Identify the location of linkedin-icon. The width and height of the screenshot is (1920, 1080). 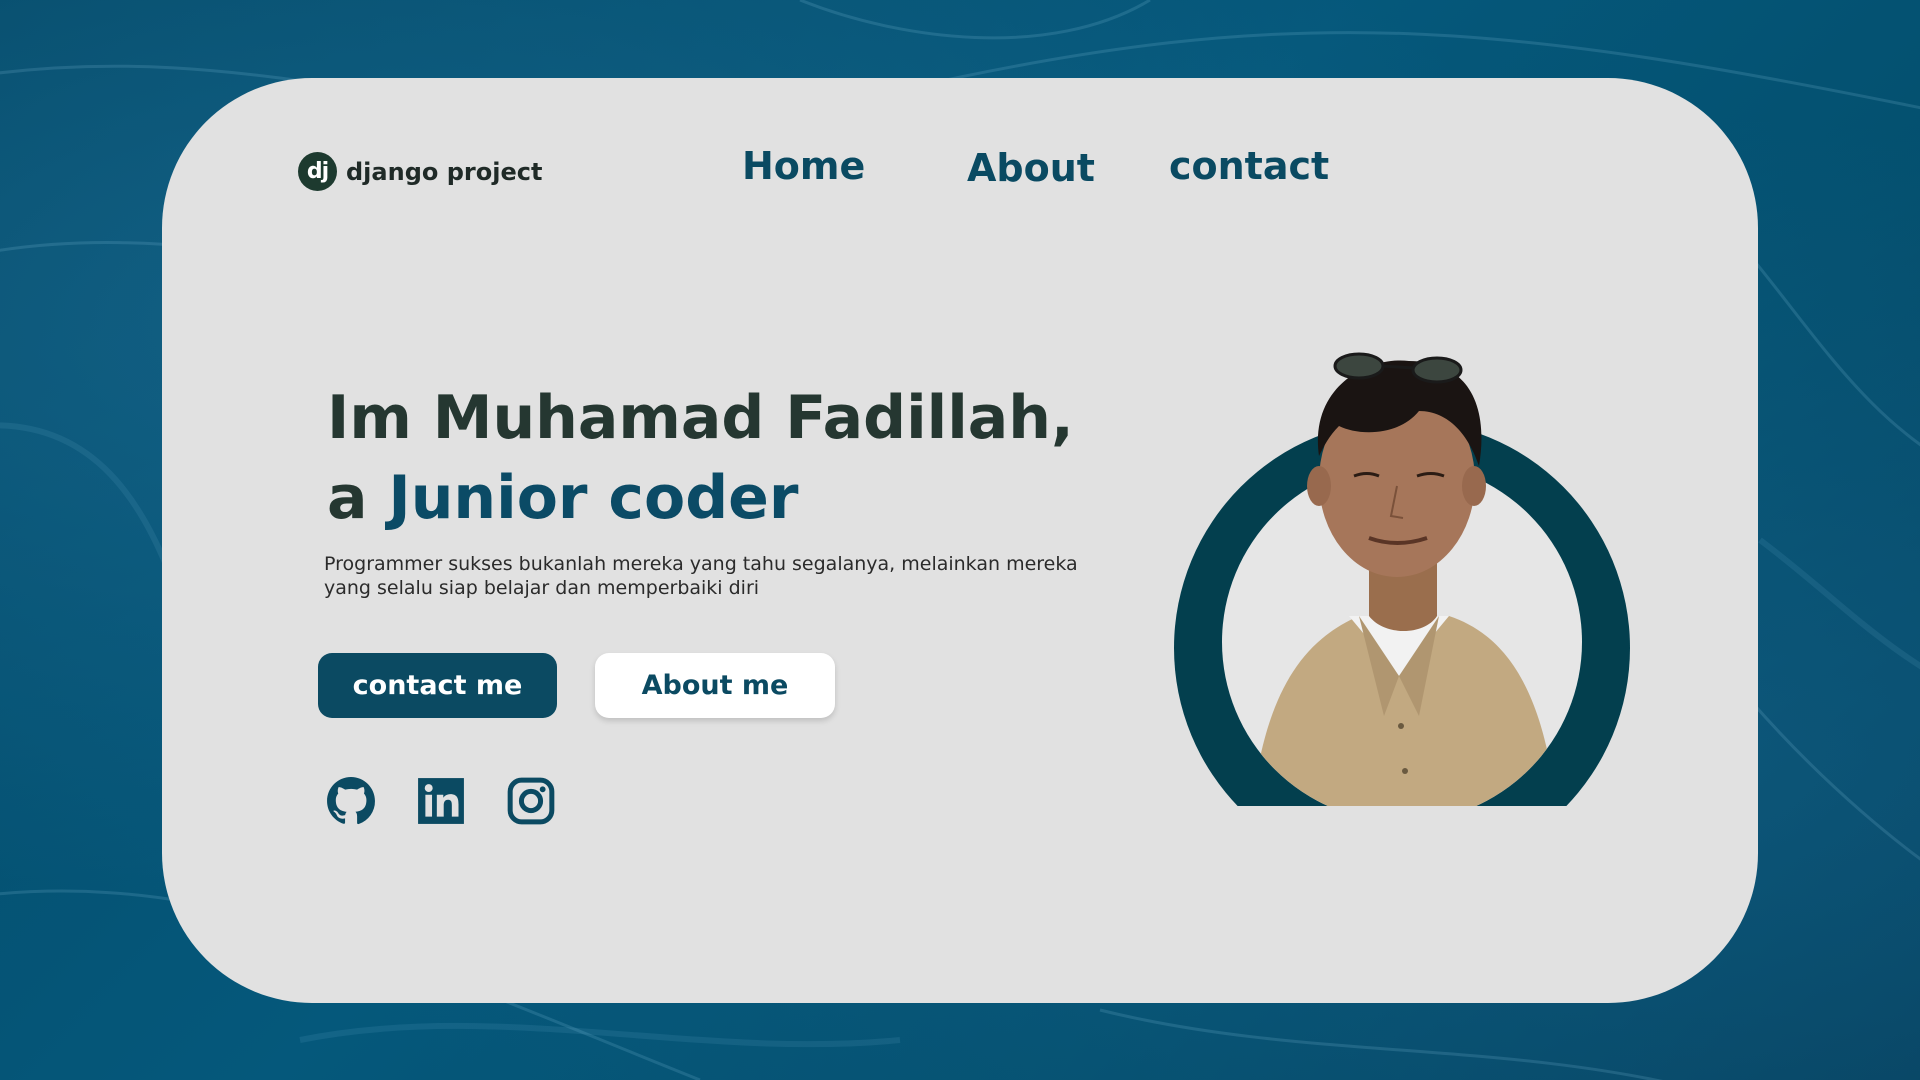
(441, 801).